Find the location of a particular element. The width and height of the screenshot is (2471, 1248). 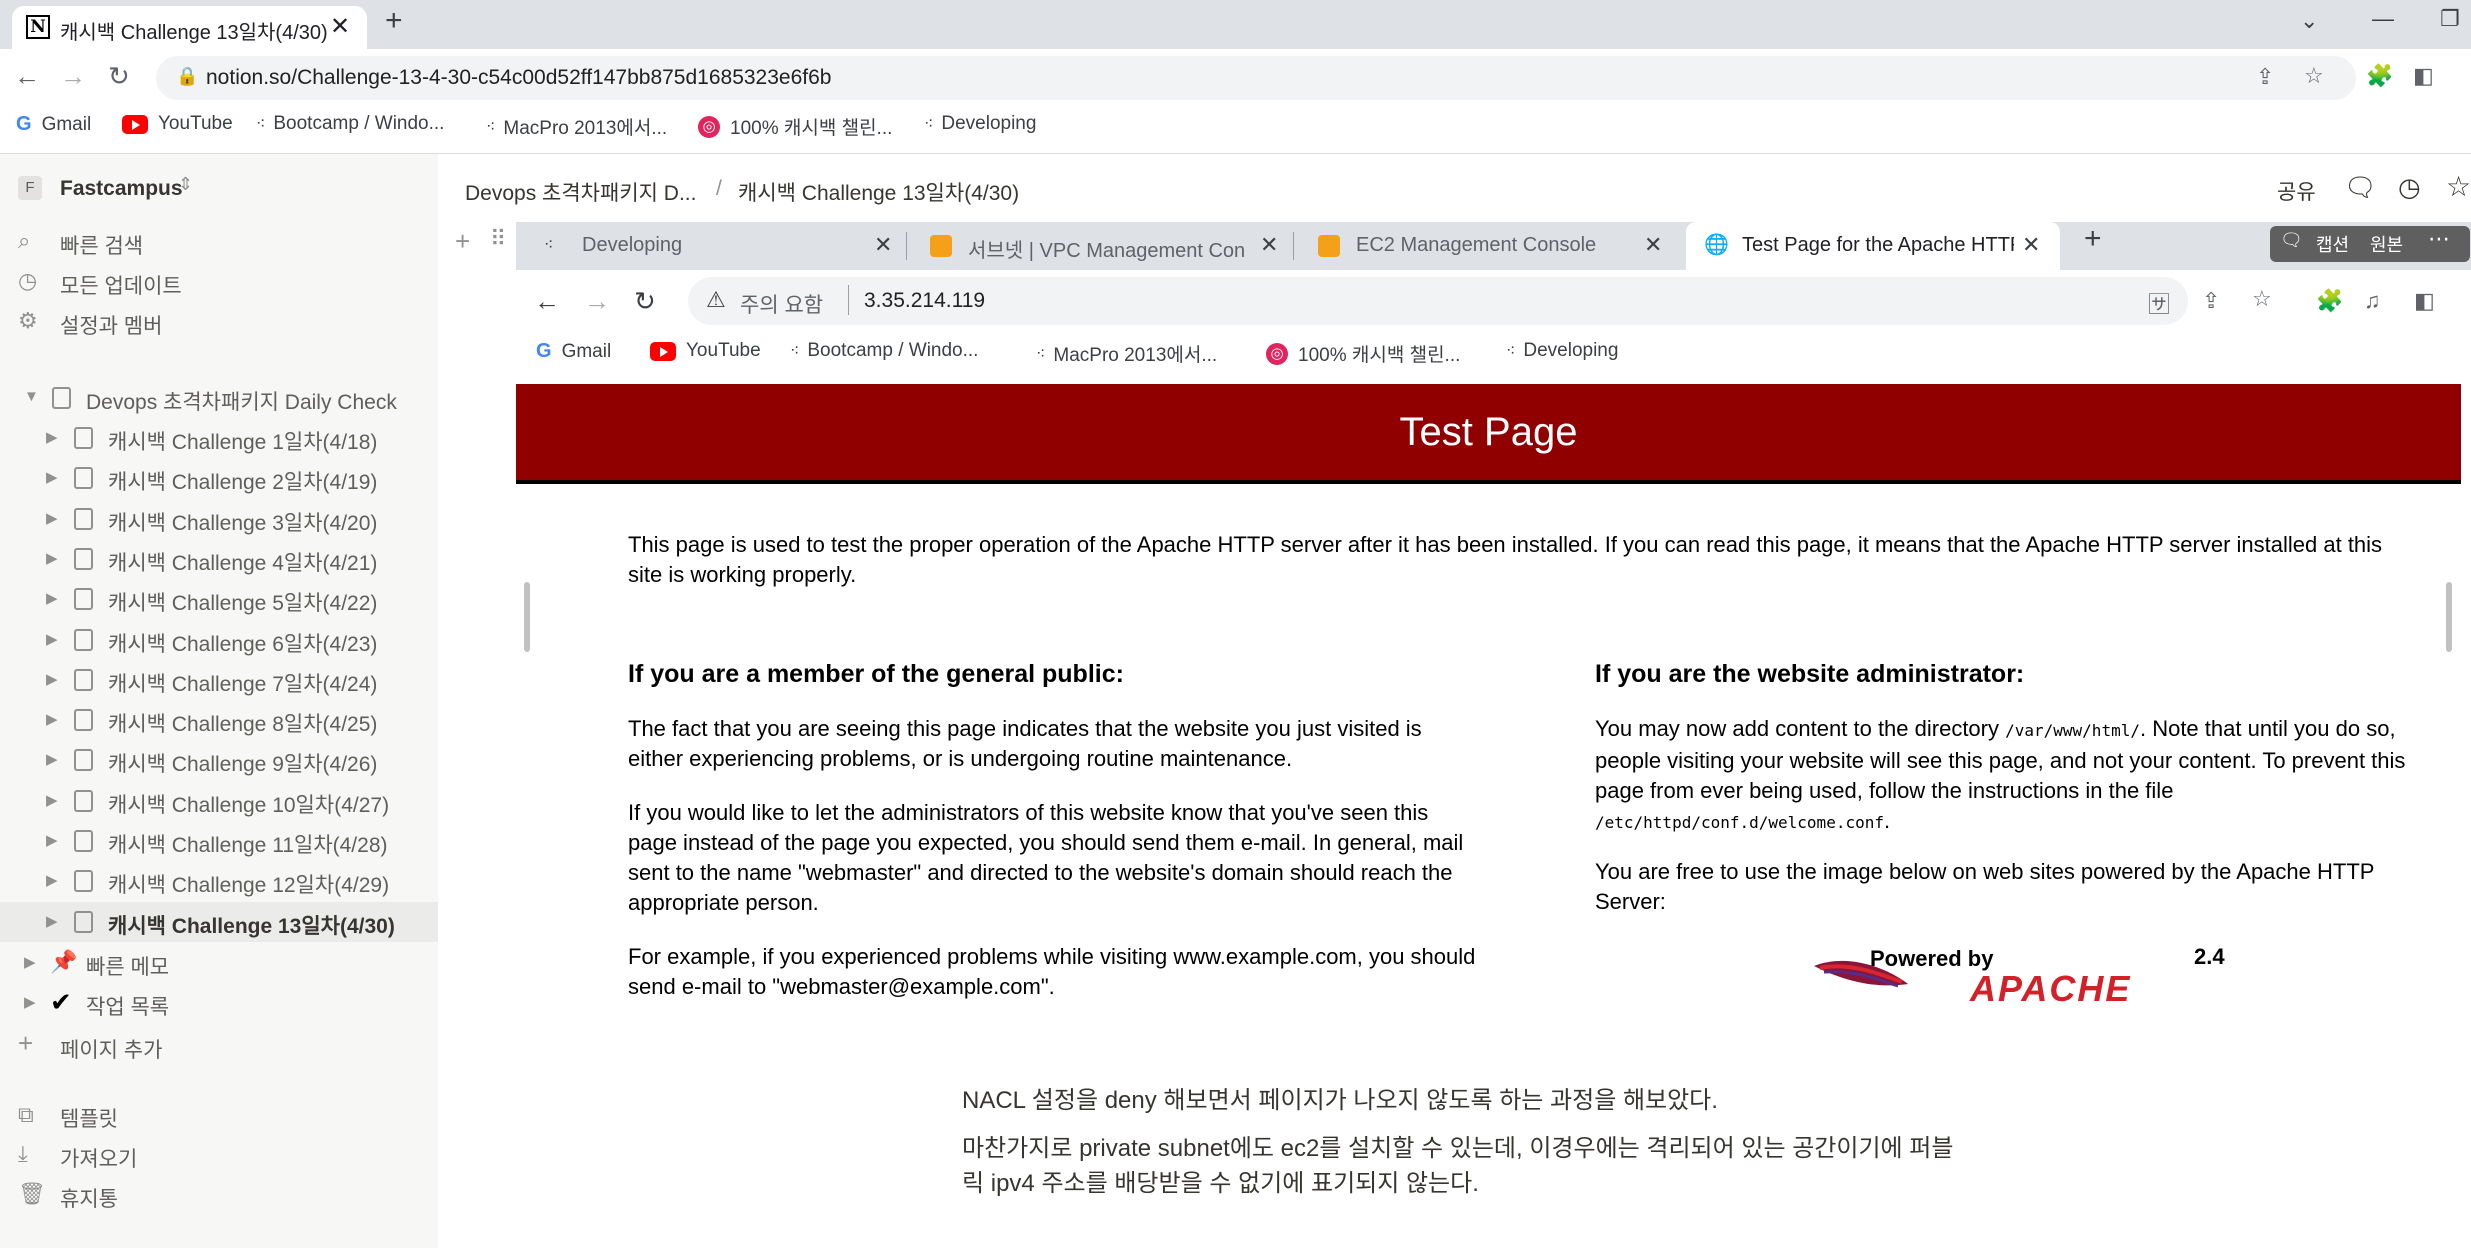

sidebar-item-challenge: ▶ 캐시백 Challenge 5일차(4/22) is located at coordinates (219, 599).